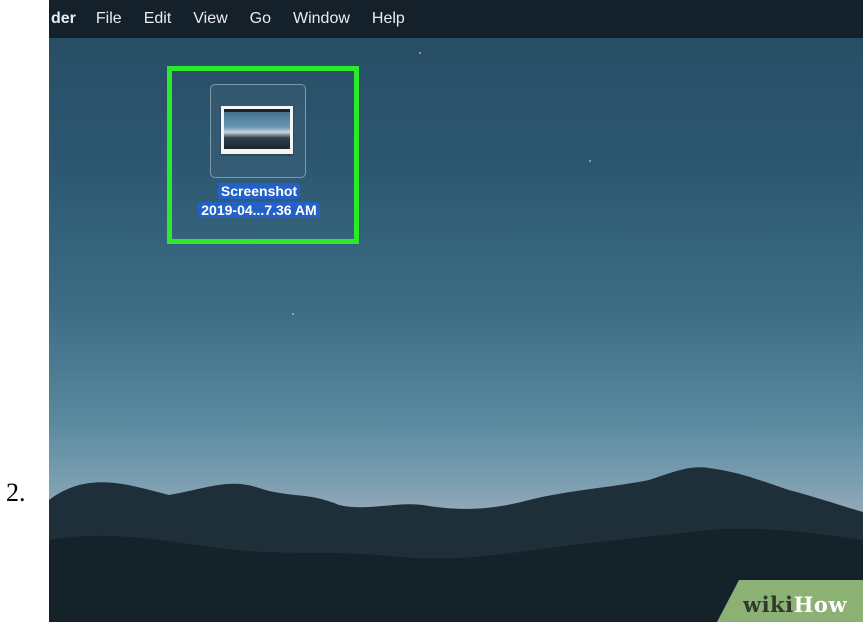  Describe the element at coordinates (820, 604) in the screenshot. I see `wikihow-logo-how: How` at that location.